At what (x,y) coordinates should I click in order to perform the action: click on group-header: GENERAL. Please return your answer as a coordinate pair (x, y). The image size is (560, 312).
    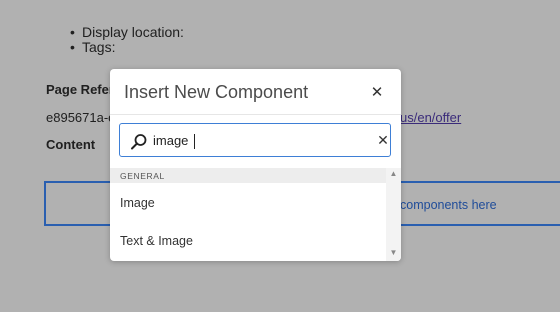
    Looking at the image, I should click on (248, 175).